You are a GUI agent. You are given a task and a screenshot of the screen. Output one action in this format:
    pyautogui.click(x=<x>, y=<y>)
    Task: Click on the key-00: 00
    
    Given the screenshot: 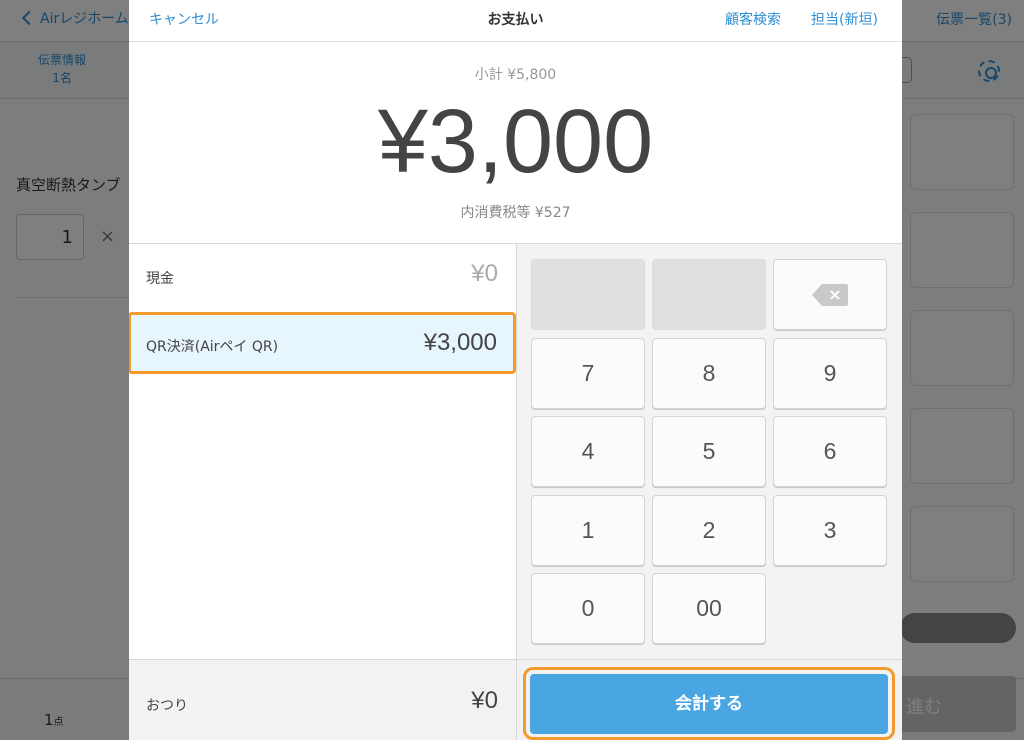 What is the action you would take?
    pyautogui.click(x=709, y=608)
    